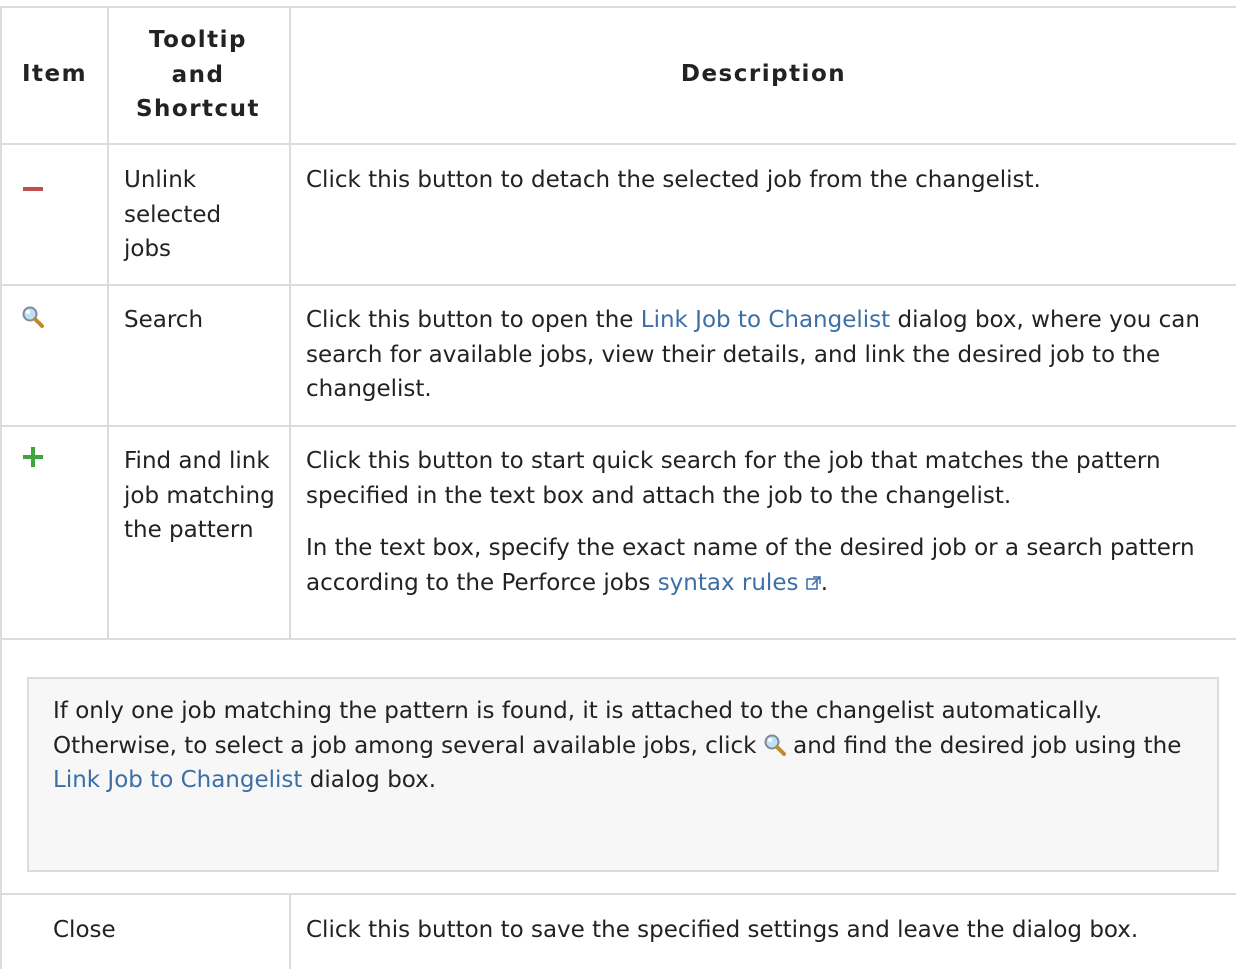  Describe the element at coordinates (765, 320) in the screenshot. I see `link-job-to-changelist-link: Link Job to Changelist` at that location.